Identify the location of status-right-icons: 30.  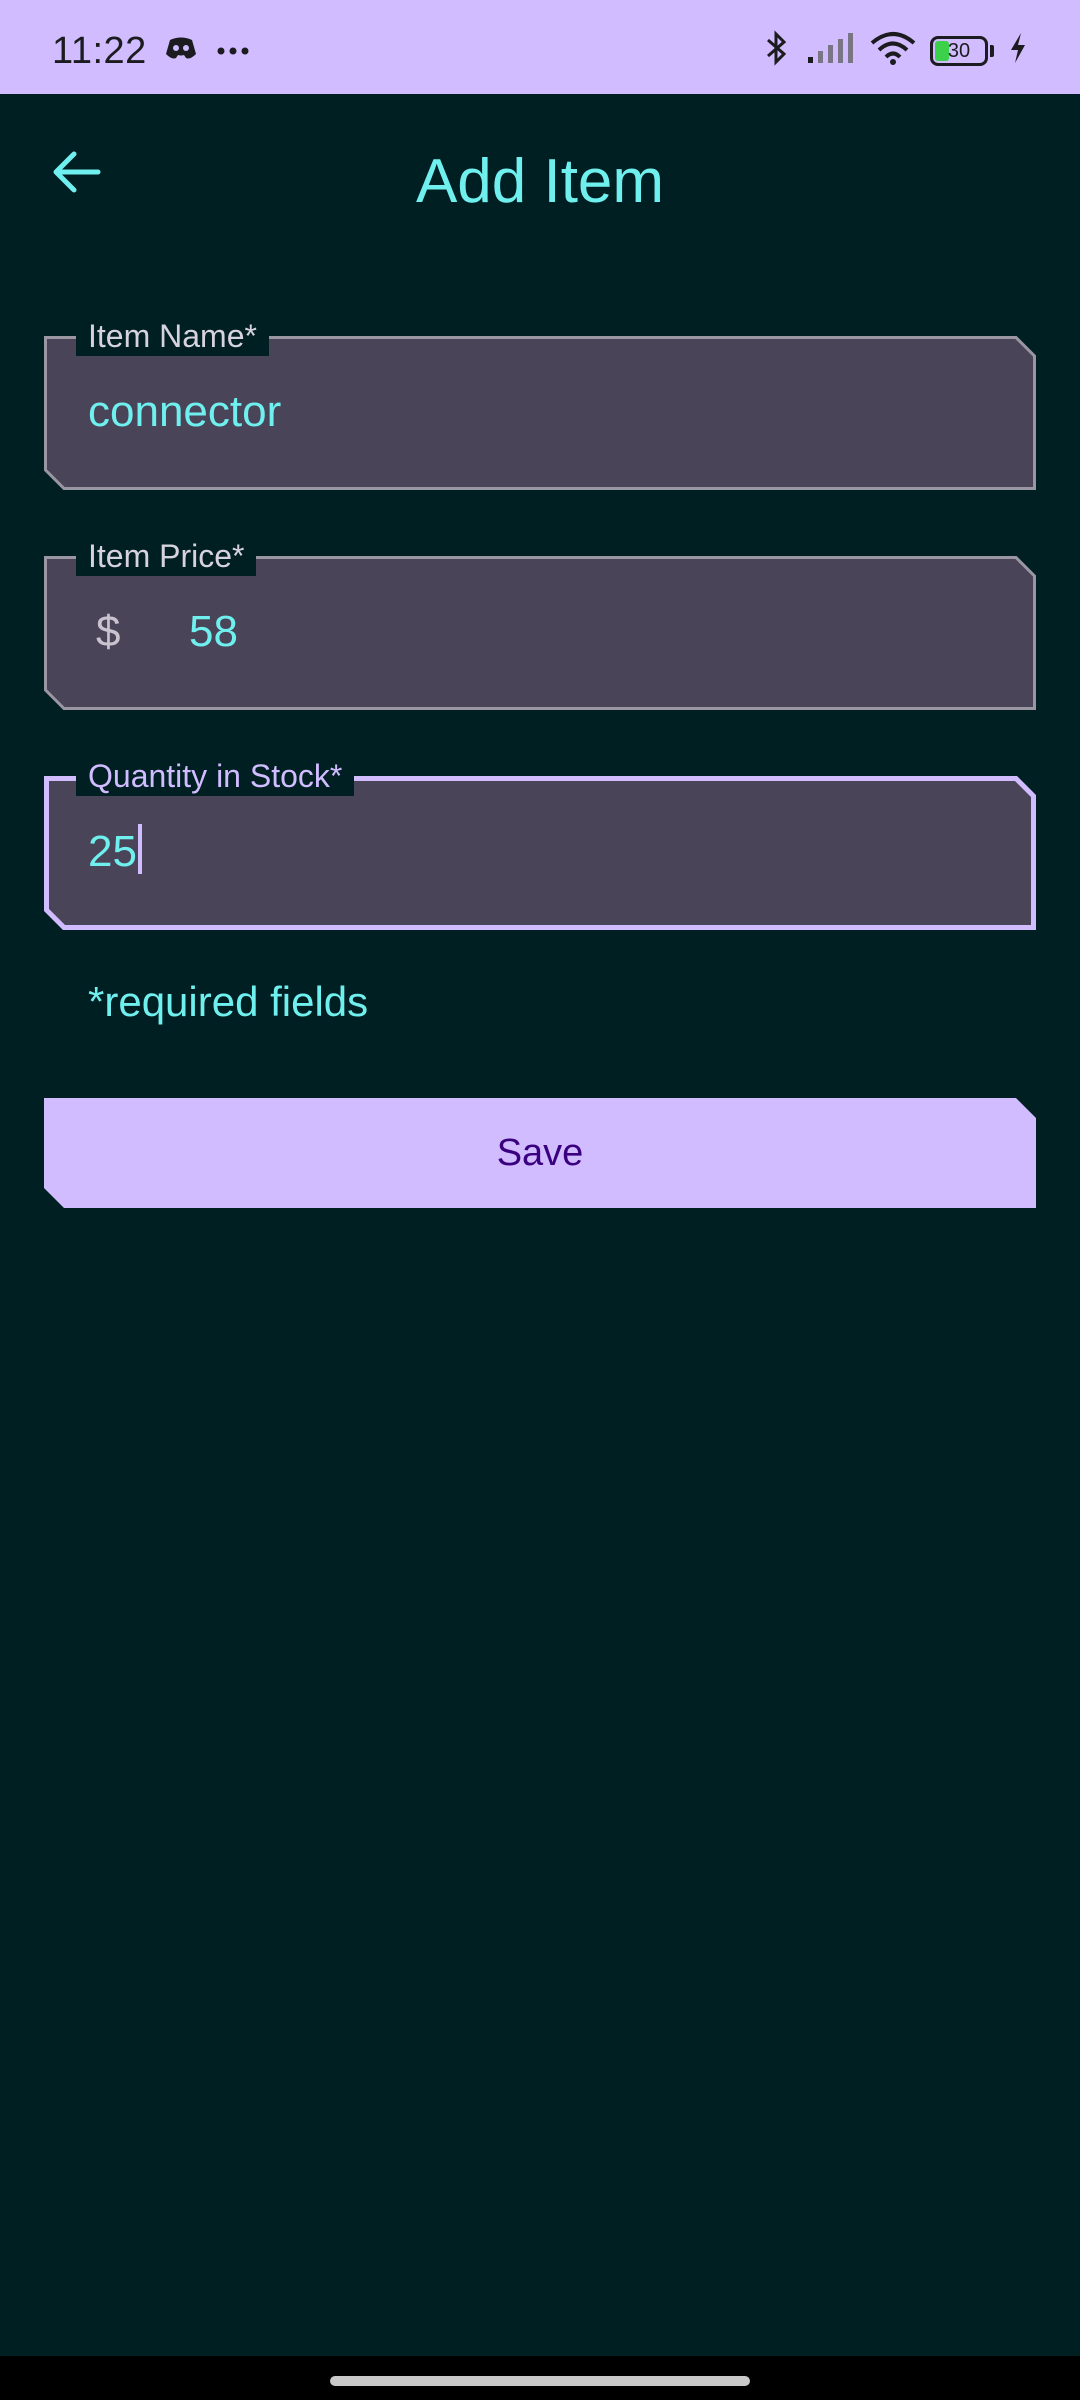
(895, 50).